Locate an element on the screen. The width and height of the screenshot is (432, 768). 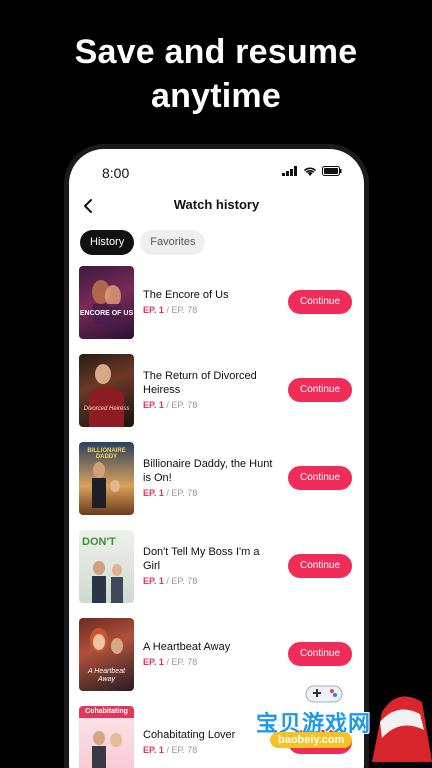
item-title: Billionaire Daddy, the Hunt is On! is located at coordinates (208, 471).